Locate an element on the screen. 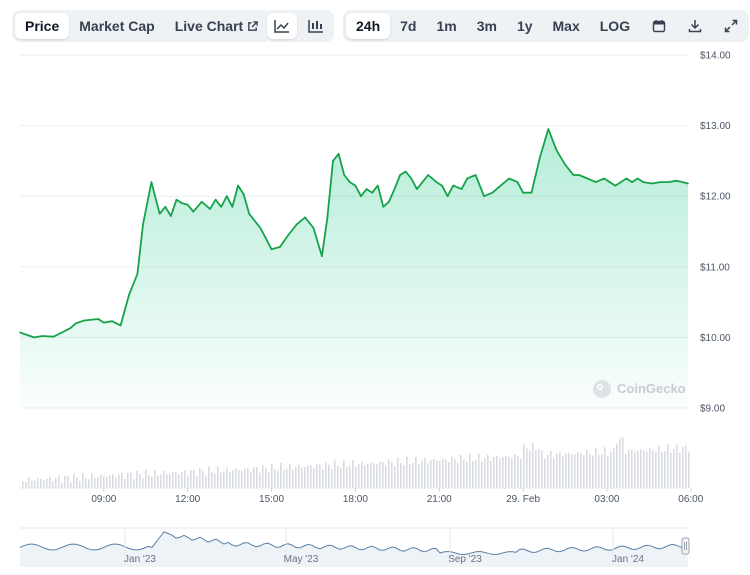 The image size is (750, 575). y-tick-label: $12.00 is located at coordinates (715, 197).